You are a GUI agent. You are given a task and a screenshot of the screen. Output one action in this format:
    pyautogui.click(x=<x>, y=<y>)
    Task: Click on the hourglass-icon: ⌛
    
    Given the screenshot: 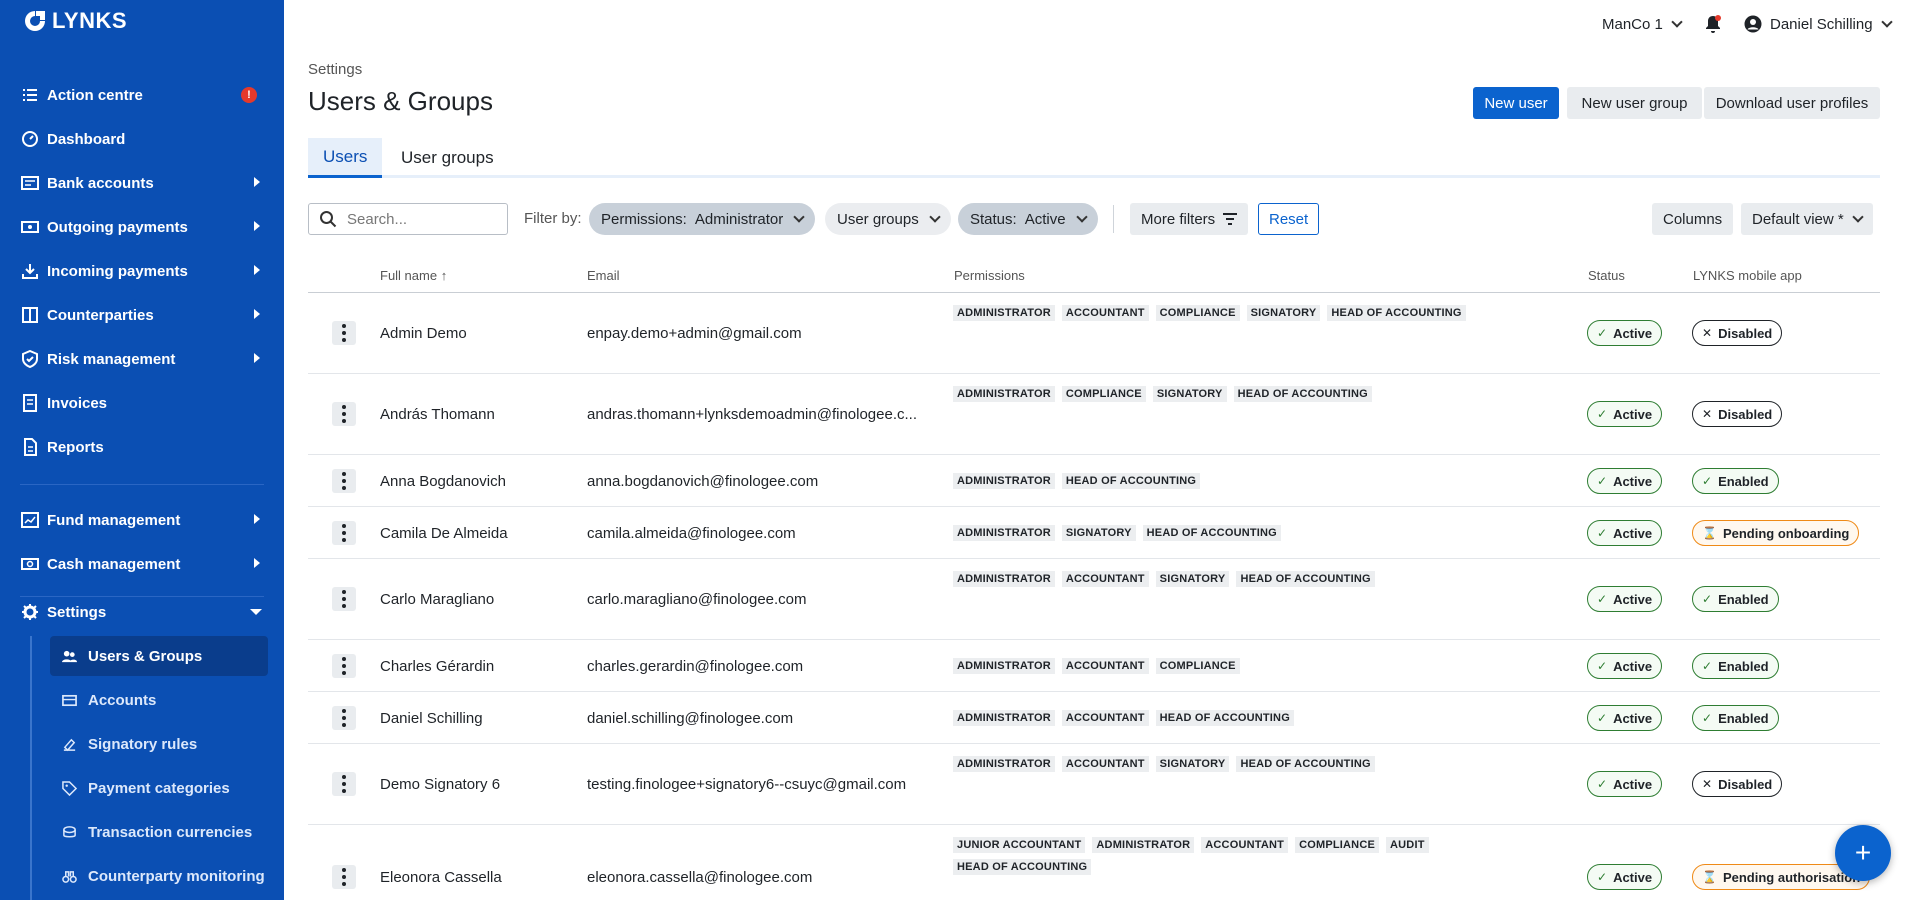 What is the action you would take?
    pyautogui.click(x=1709, y=533)
    